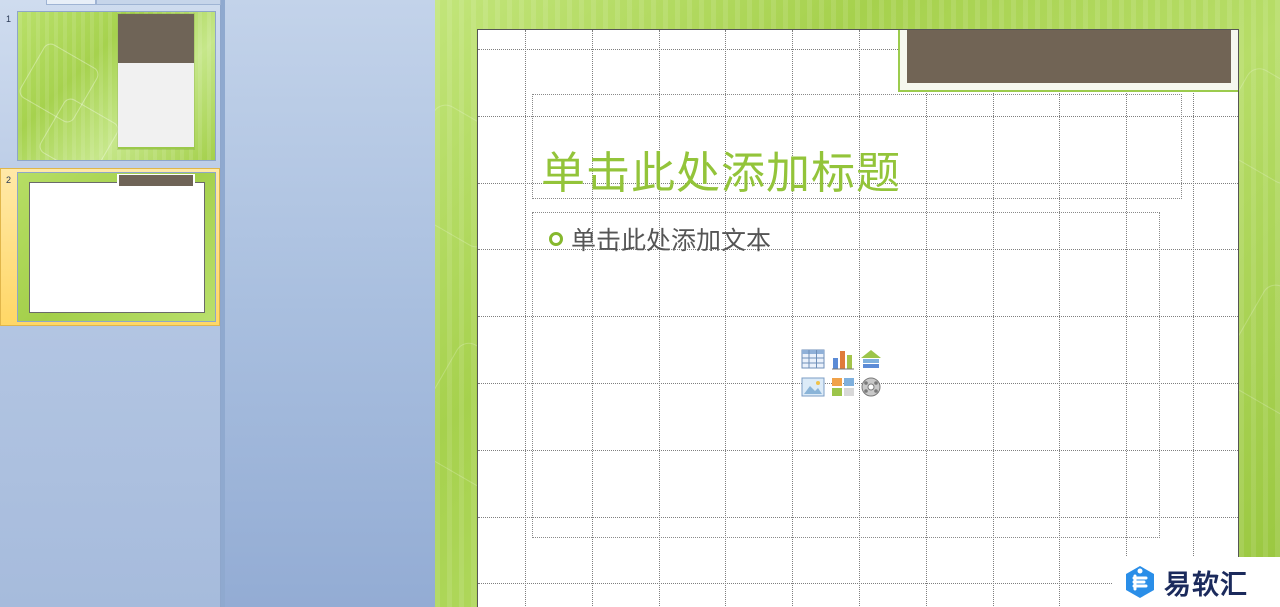  What do you see at coordinates (71, 2) in the screenshot?
I see `tab-slides` at bounding box center [71, 2].